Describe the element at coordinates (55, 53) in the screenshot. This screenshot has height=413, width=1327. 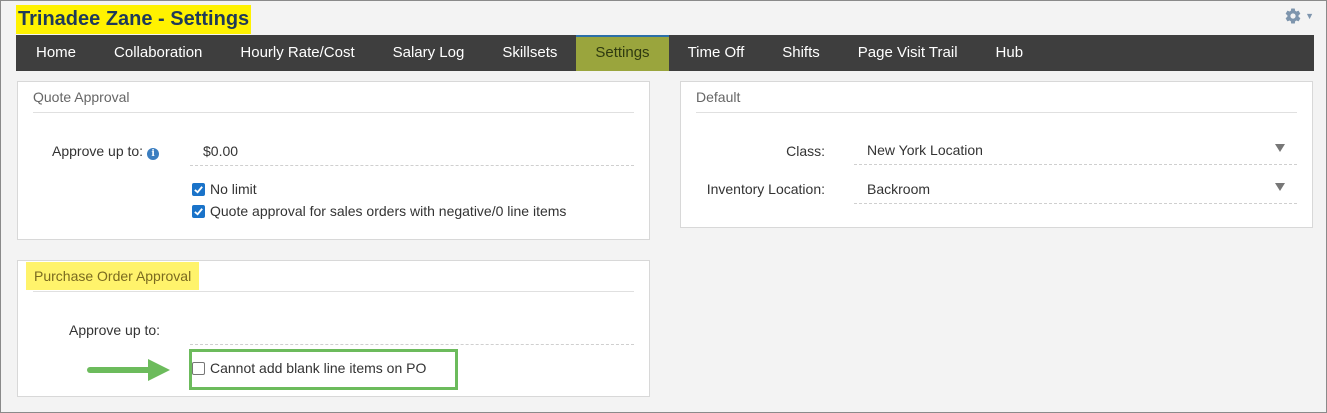
I see `tab-home: Home` at that location.